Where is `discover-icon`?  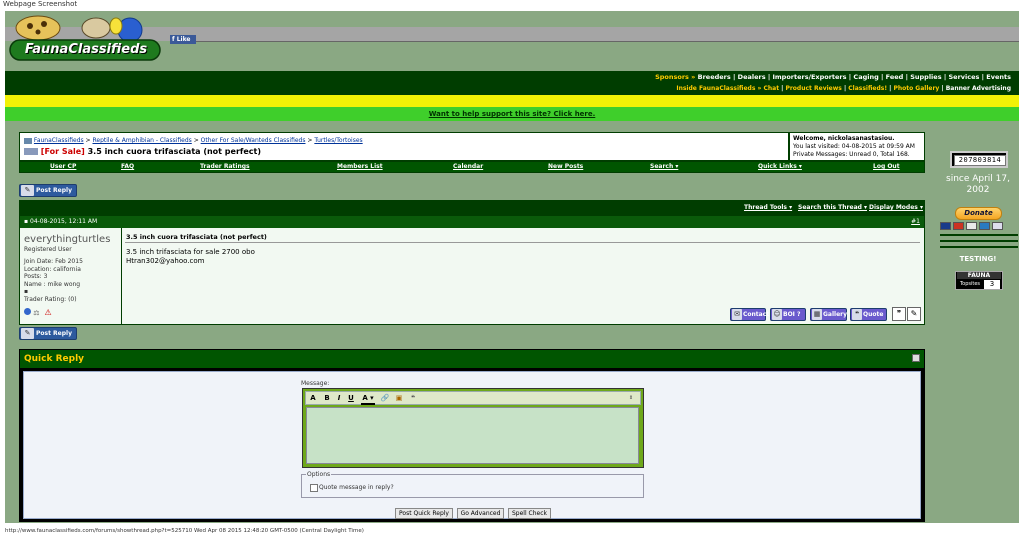 discover-icon is located at coordinates (984, 226).